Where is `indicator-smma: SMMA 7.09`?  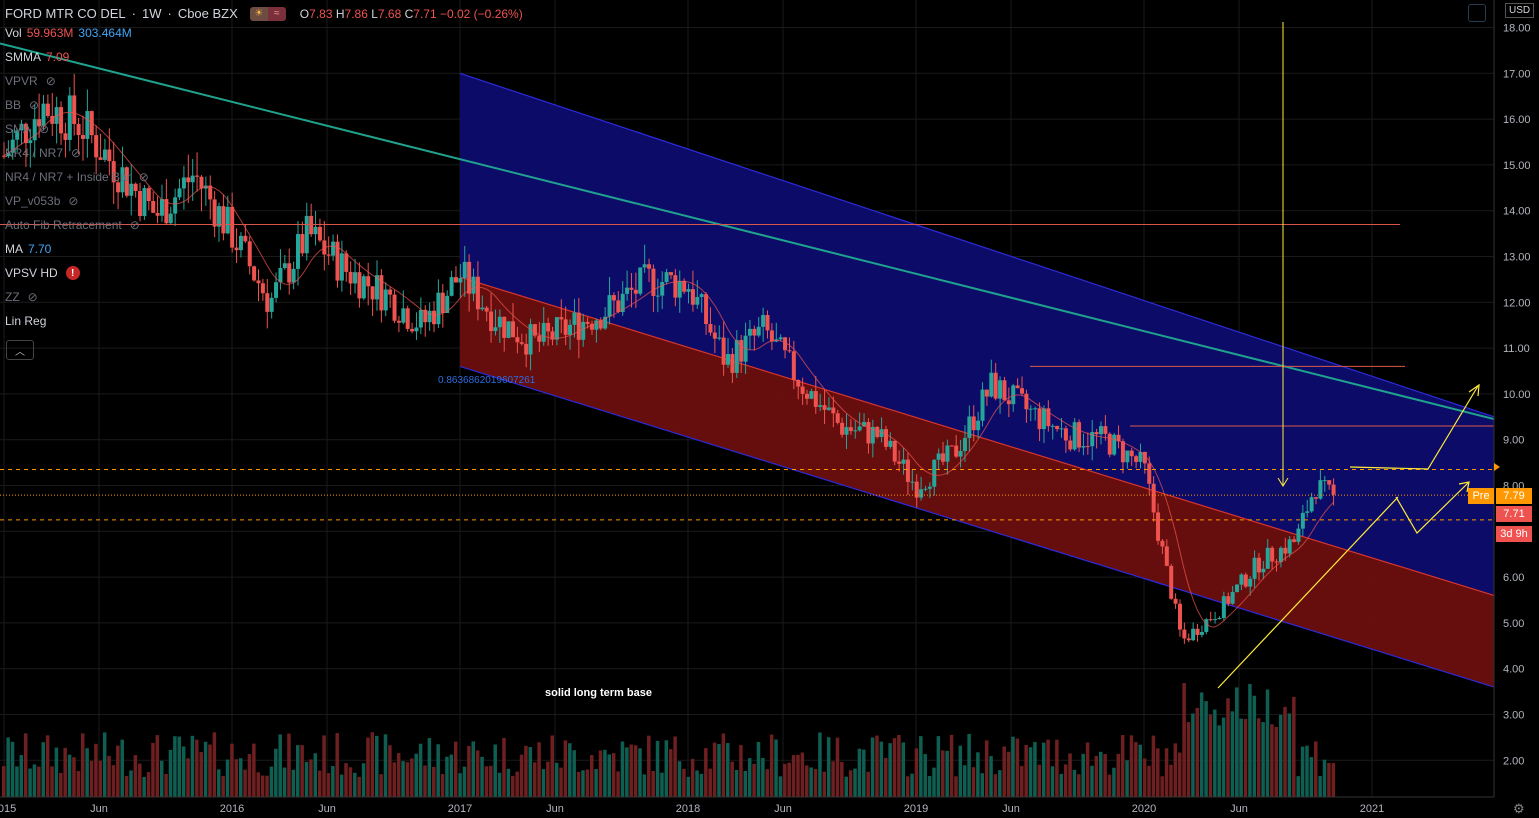
indicator-smma: SMMA 7.09 is located at coordinates (264, 57).